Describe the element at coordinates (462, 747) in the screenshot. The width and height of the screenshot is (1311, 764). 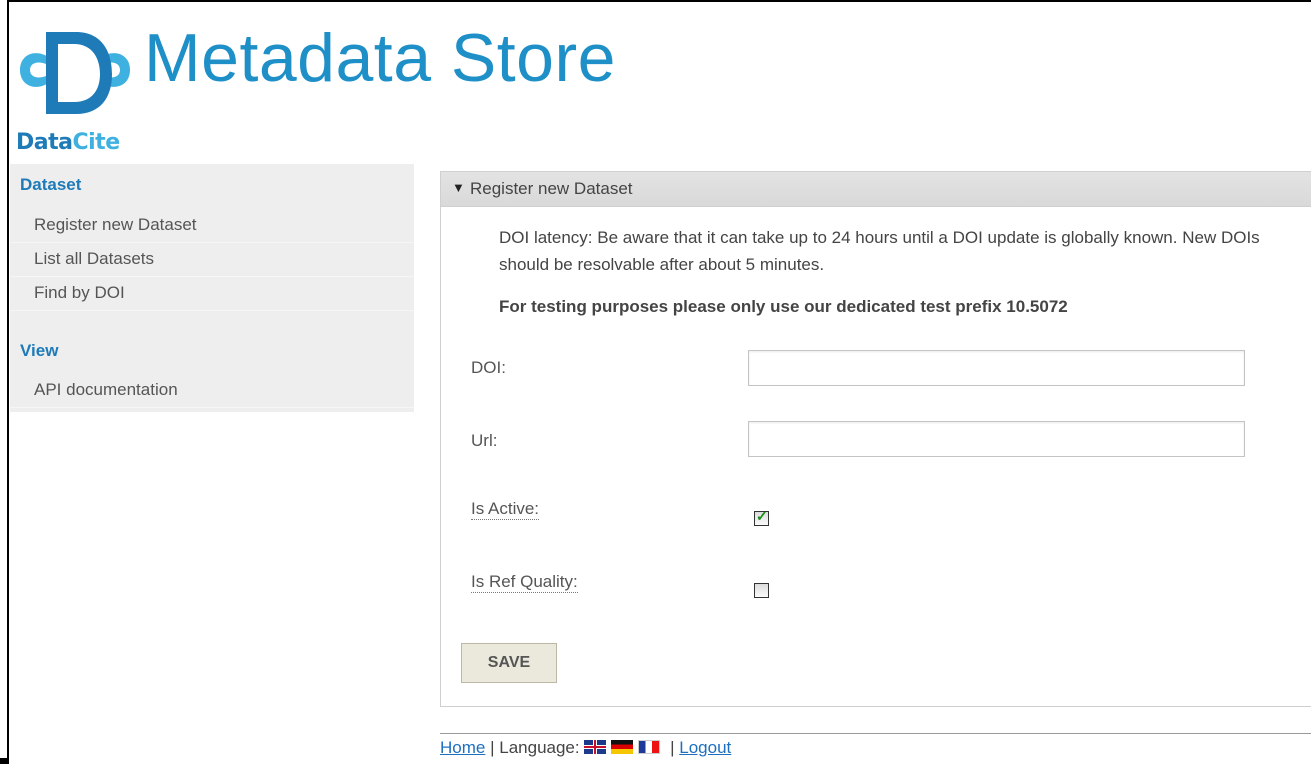
I see `home-link: Home` at that location.